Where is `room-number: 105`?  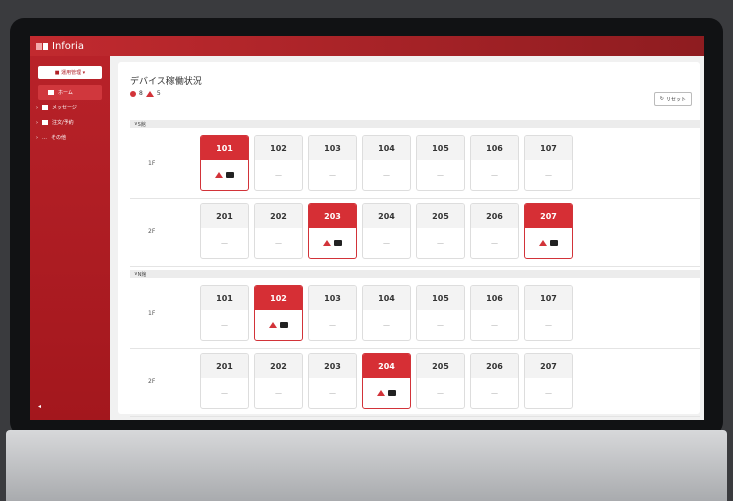 room-number: 105 is located at coordinates (440, 298).